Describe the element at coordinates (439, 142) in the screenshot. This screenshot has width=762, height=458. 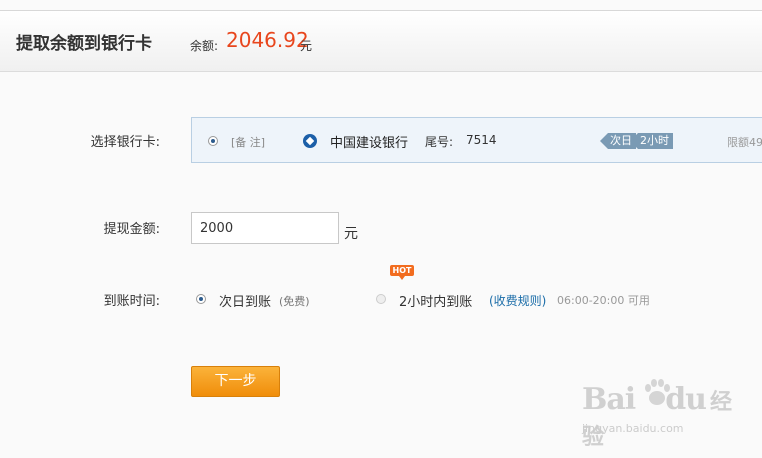
I see `card-tail-label: 尾号:` at that location.